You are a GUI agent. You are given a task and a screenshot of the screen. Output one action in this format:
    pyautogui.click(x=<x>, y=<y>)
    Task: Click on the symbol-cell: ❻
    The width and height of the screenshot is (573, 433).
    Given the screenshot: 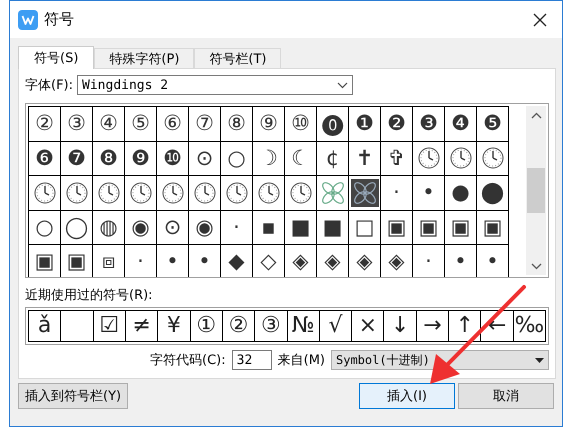 What is the action you would take?
    pyautogui.click(x=44, y=158)
    